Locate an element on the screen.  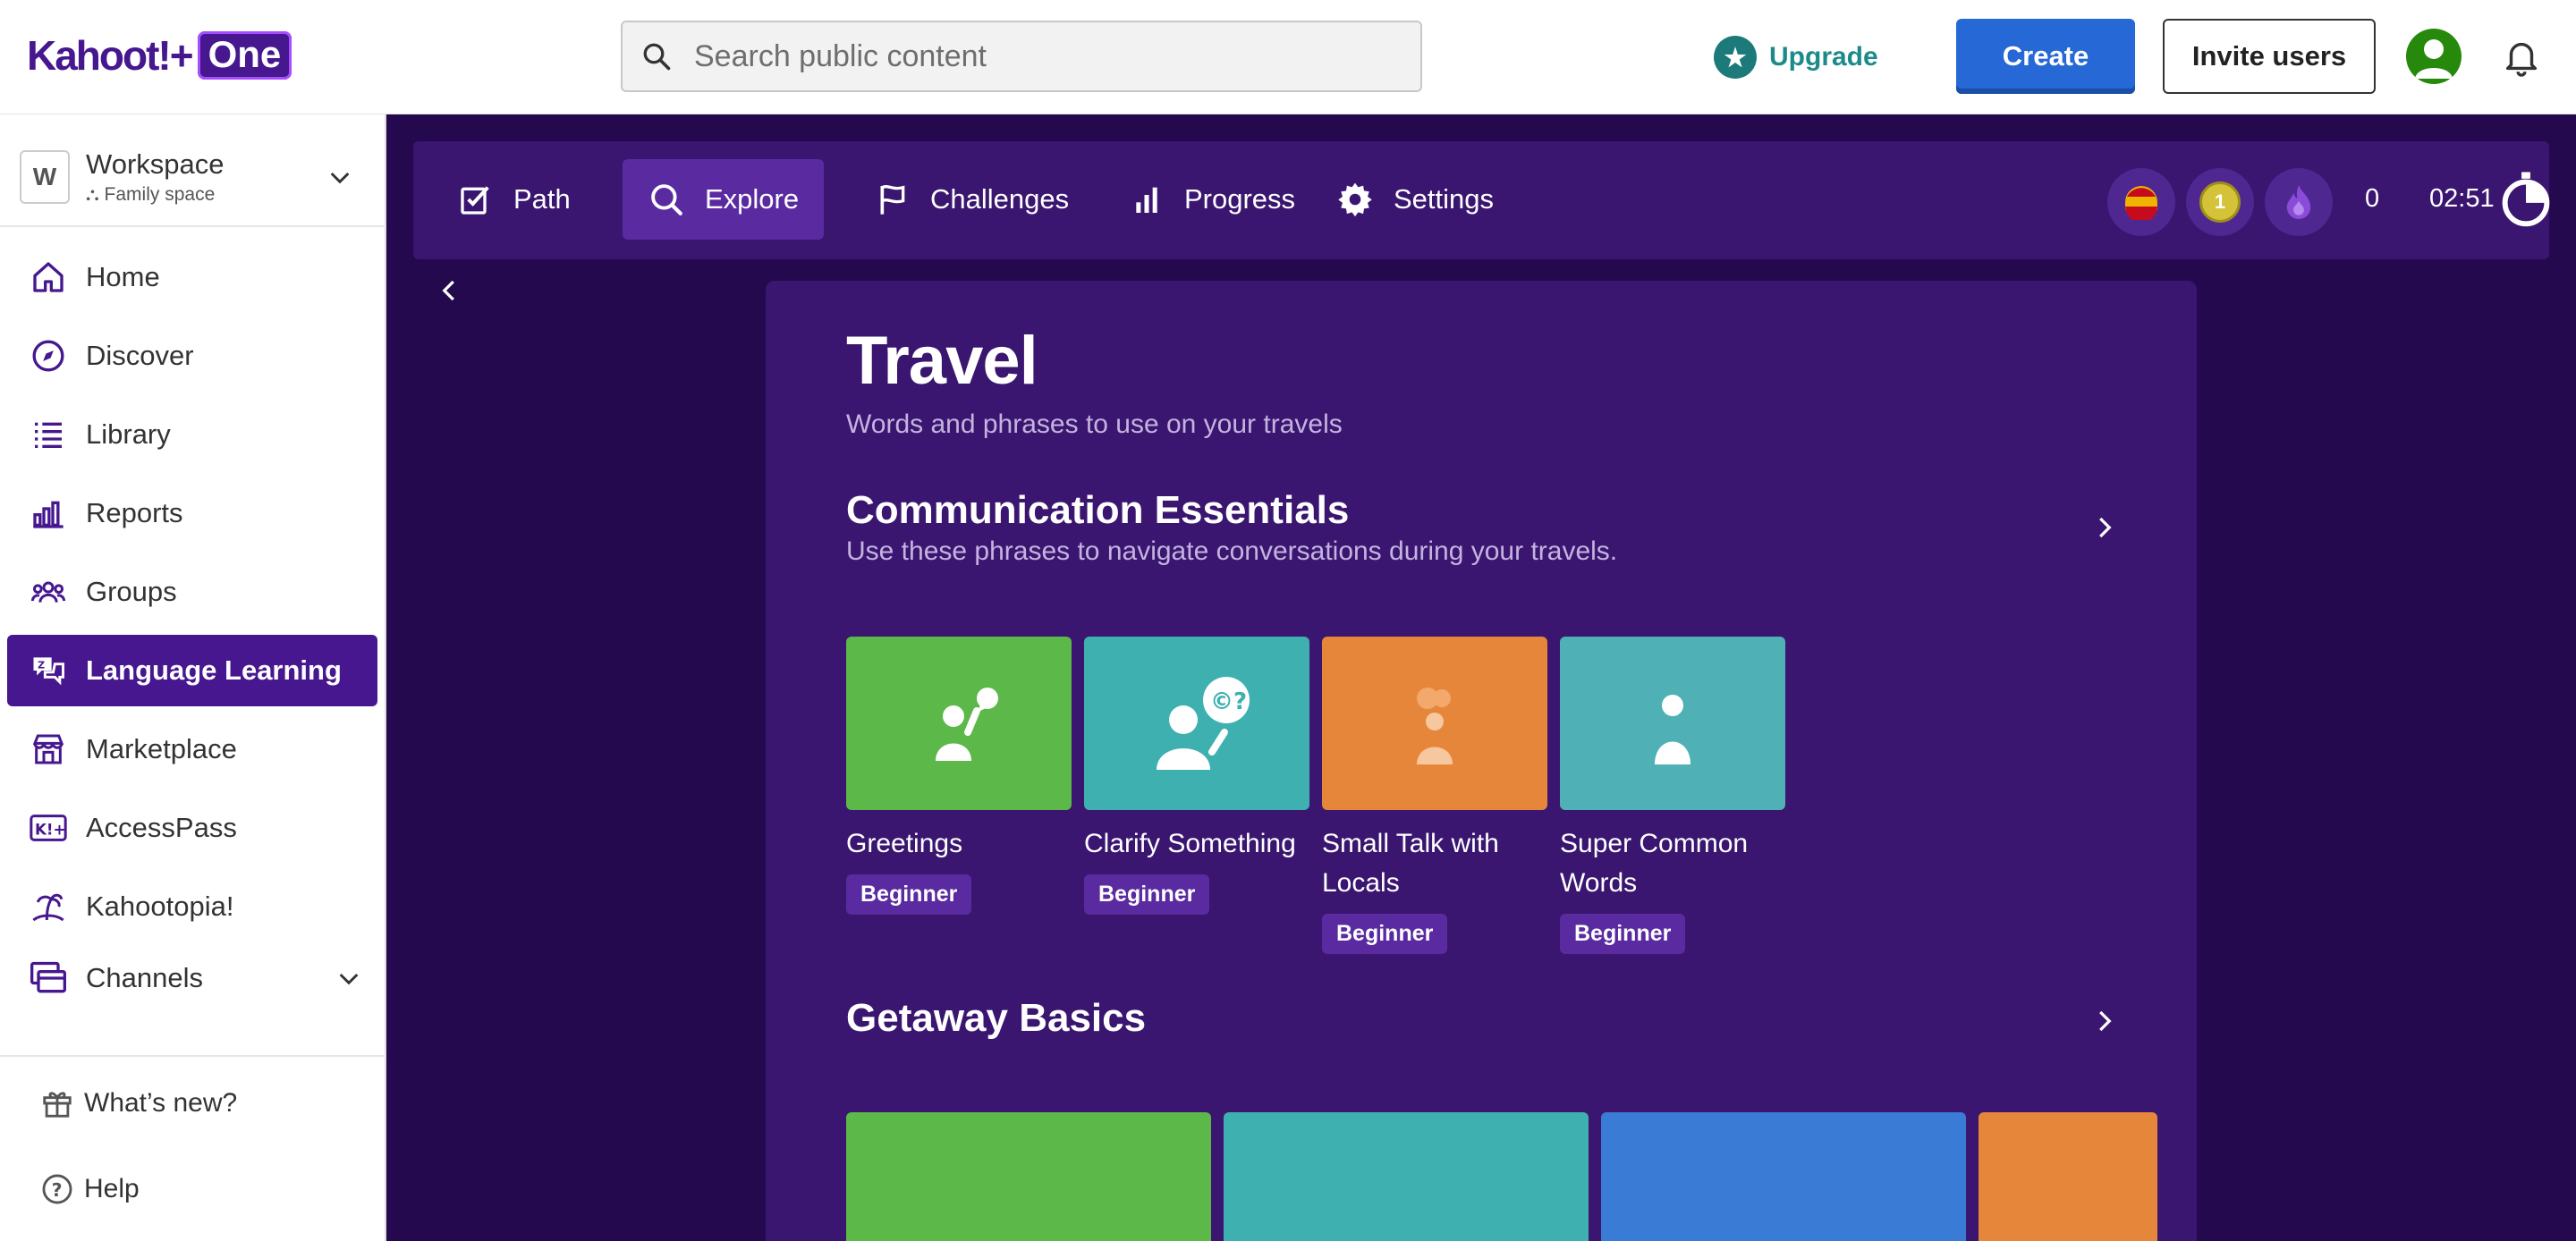
sidebar-item-home: Home is located at coordinates (192, 277).